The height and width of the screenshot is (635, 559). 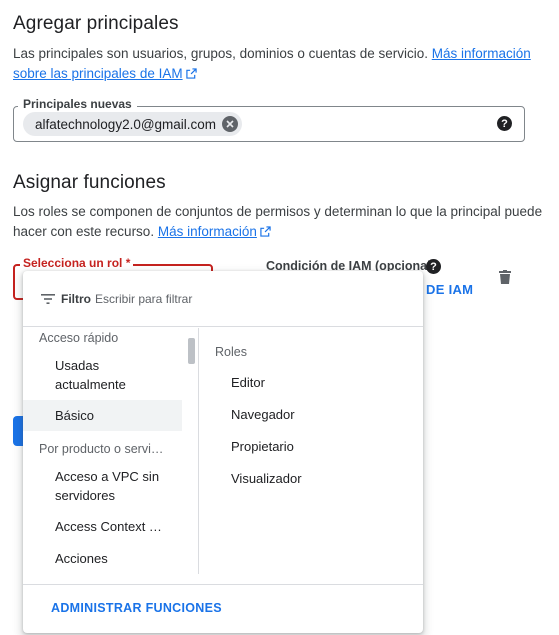 What do you see at coordinates (102, 415) in the screenshot?
I see `list-item-basic: Básico` at bounding box center [102, 415].